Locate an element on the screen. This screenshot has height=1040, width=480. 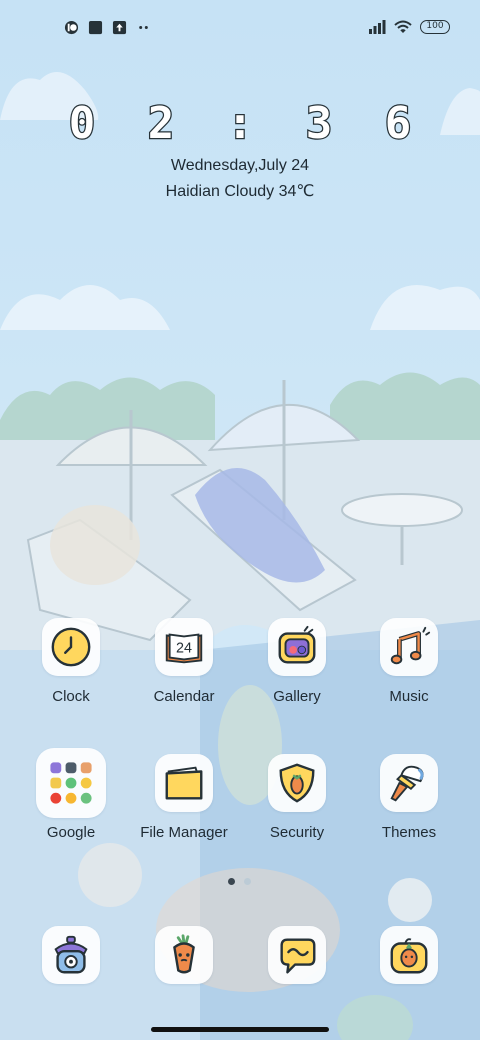
app-gallery: Gallery is located at coordinates (297, 662).